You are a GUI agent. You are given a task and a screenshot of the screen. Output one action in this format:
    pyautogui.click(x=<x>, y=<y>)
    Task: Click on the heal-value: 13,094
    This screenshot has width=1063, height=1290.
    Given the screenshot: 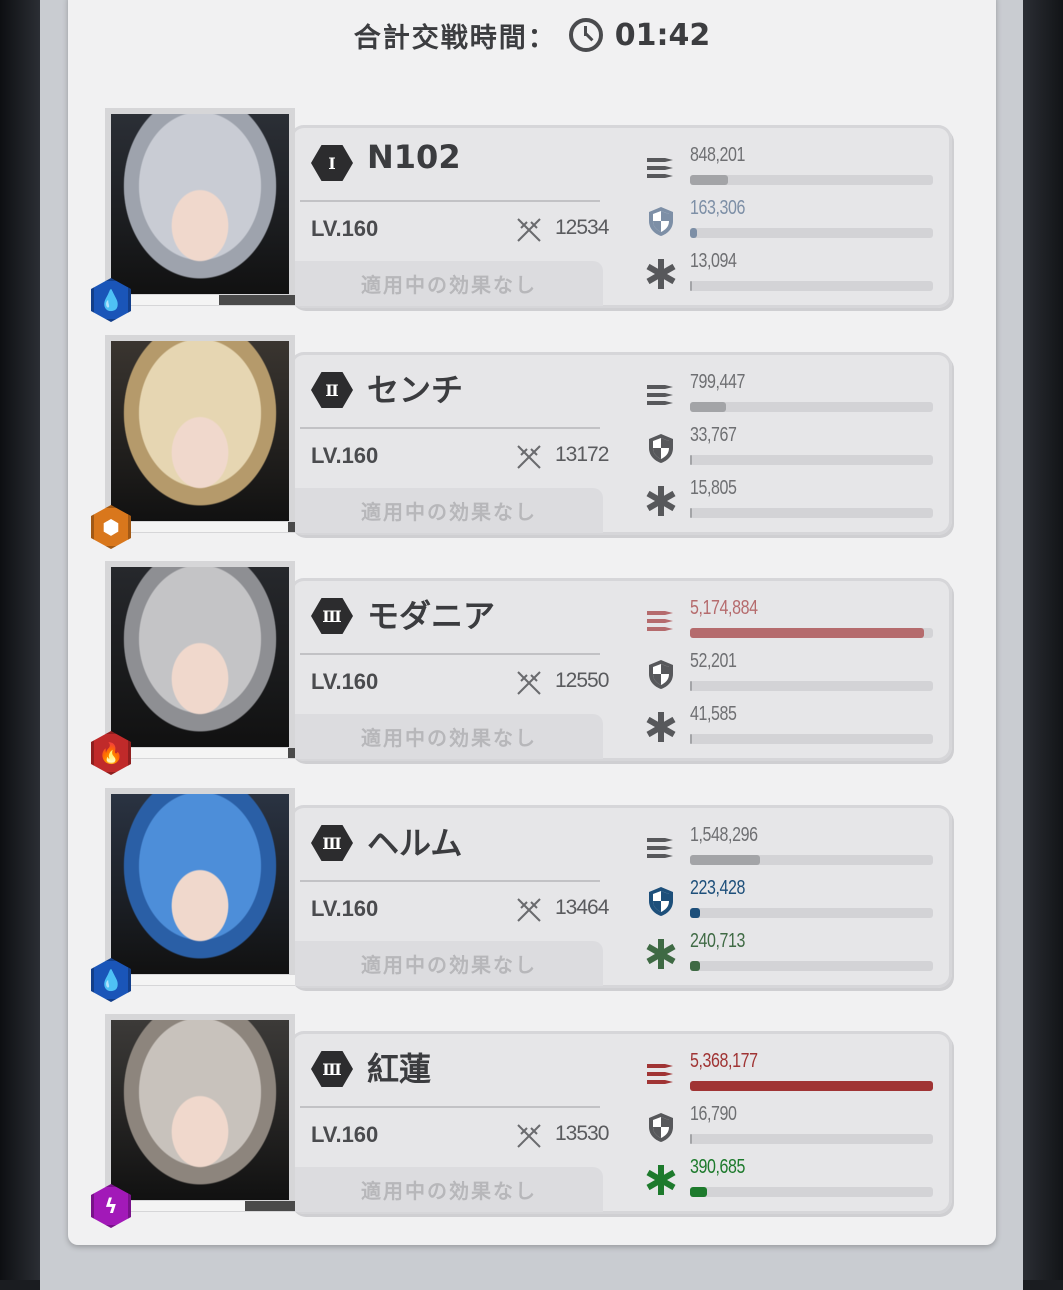 What is the action you would take?
    pyautogui.click(x=713, y=261)
    